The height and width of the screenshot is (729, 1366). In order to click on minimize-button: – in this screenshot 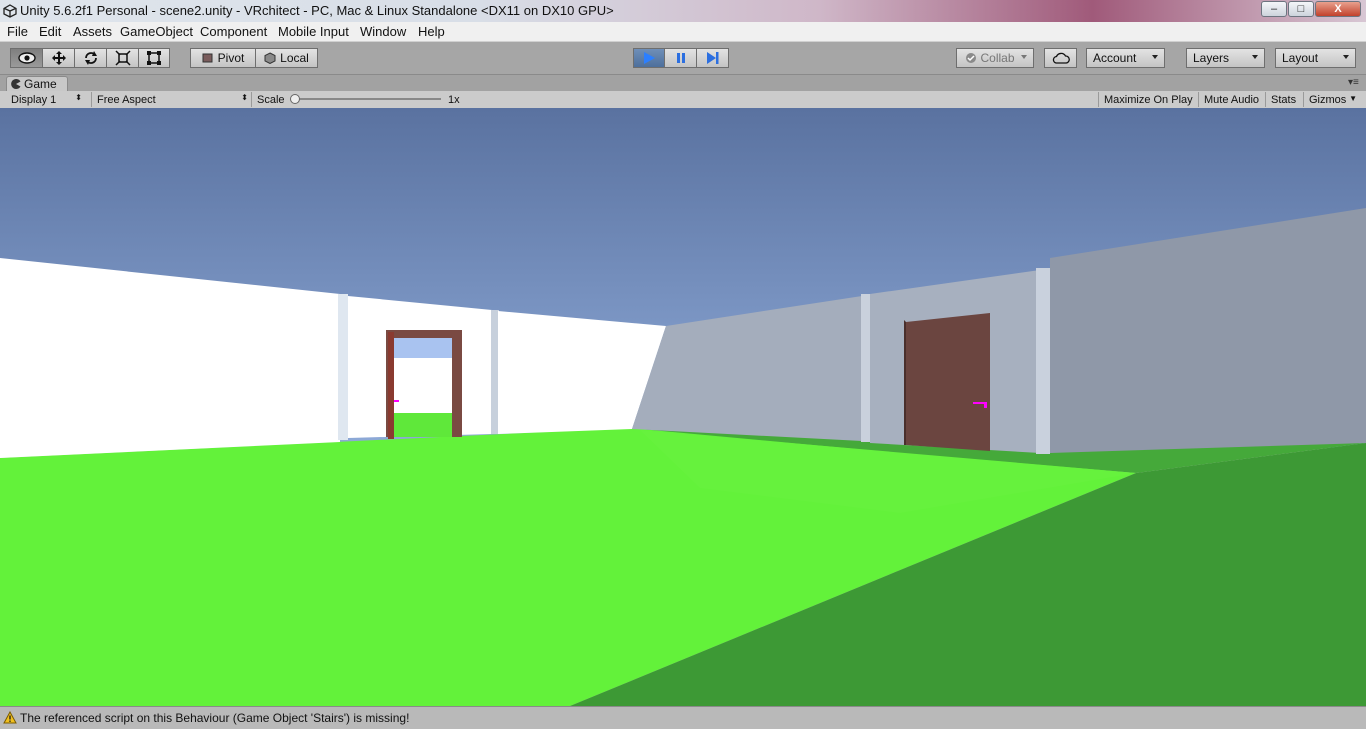, I will do `click(1274, 9)`.